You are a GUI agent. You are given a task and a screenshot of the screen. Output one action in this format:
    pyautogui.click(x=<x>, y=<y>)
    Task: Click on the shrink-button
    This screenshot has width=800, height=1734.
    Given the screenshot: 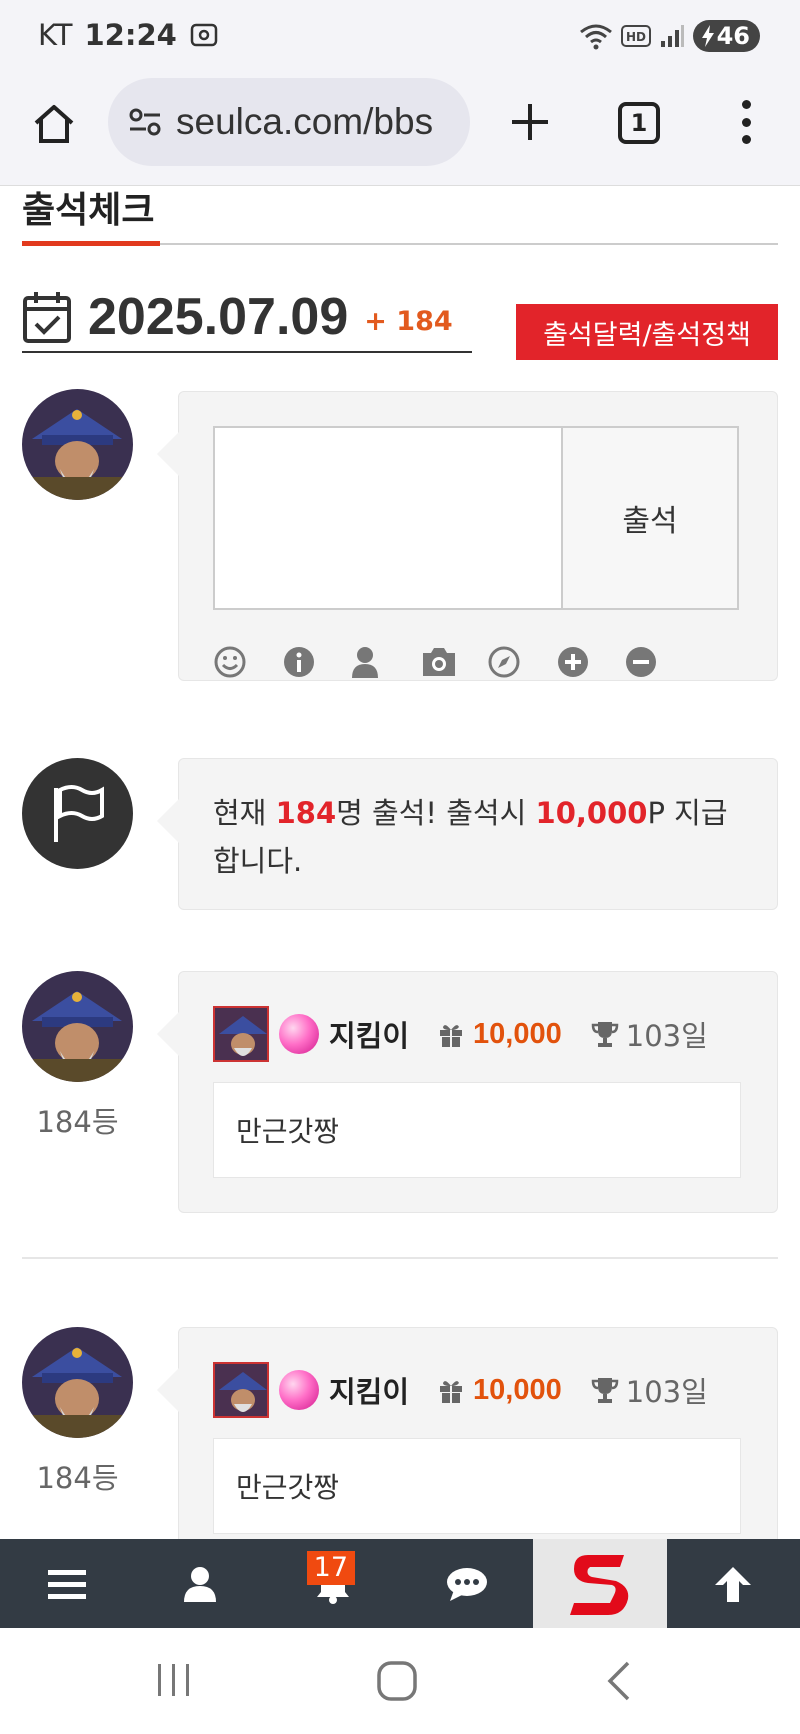 What is the action you would take?
    pyautogui.click(x=658, y=662)
    